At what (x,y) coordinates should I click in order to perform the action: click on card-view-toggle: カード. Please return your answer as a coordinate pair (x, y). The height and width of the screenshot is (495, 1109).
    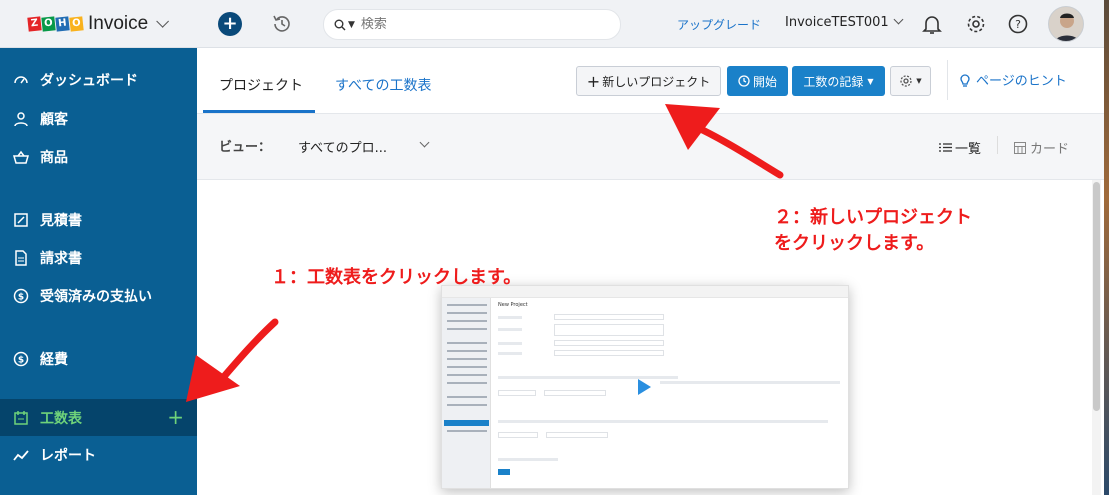
    Looking at the image, I should click on (1041, 147).